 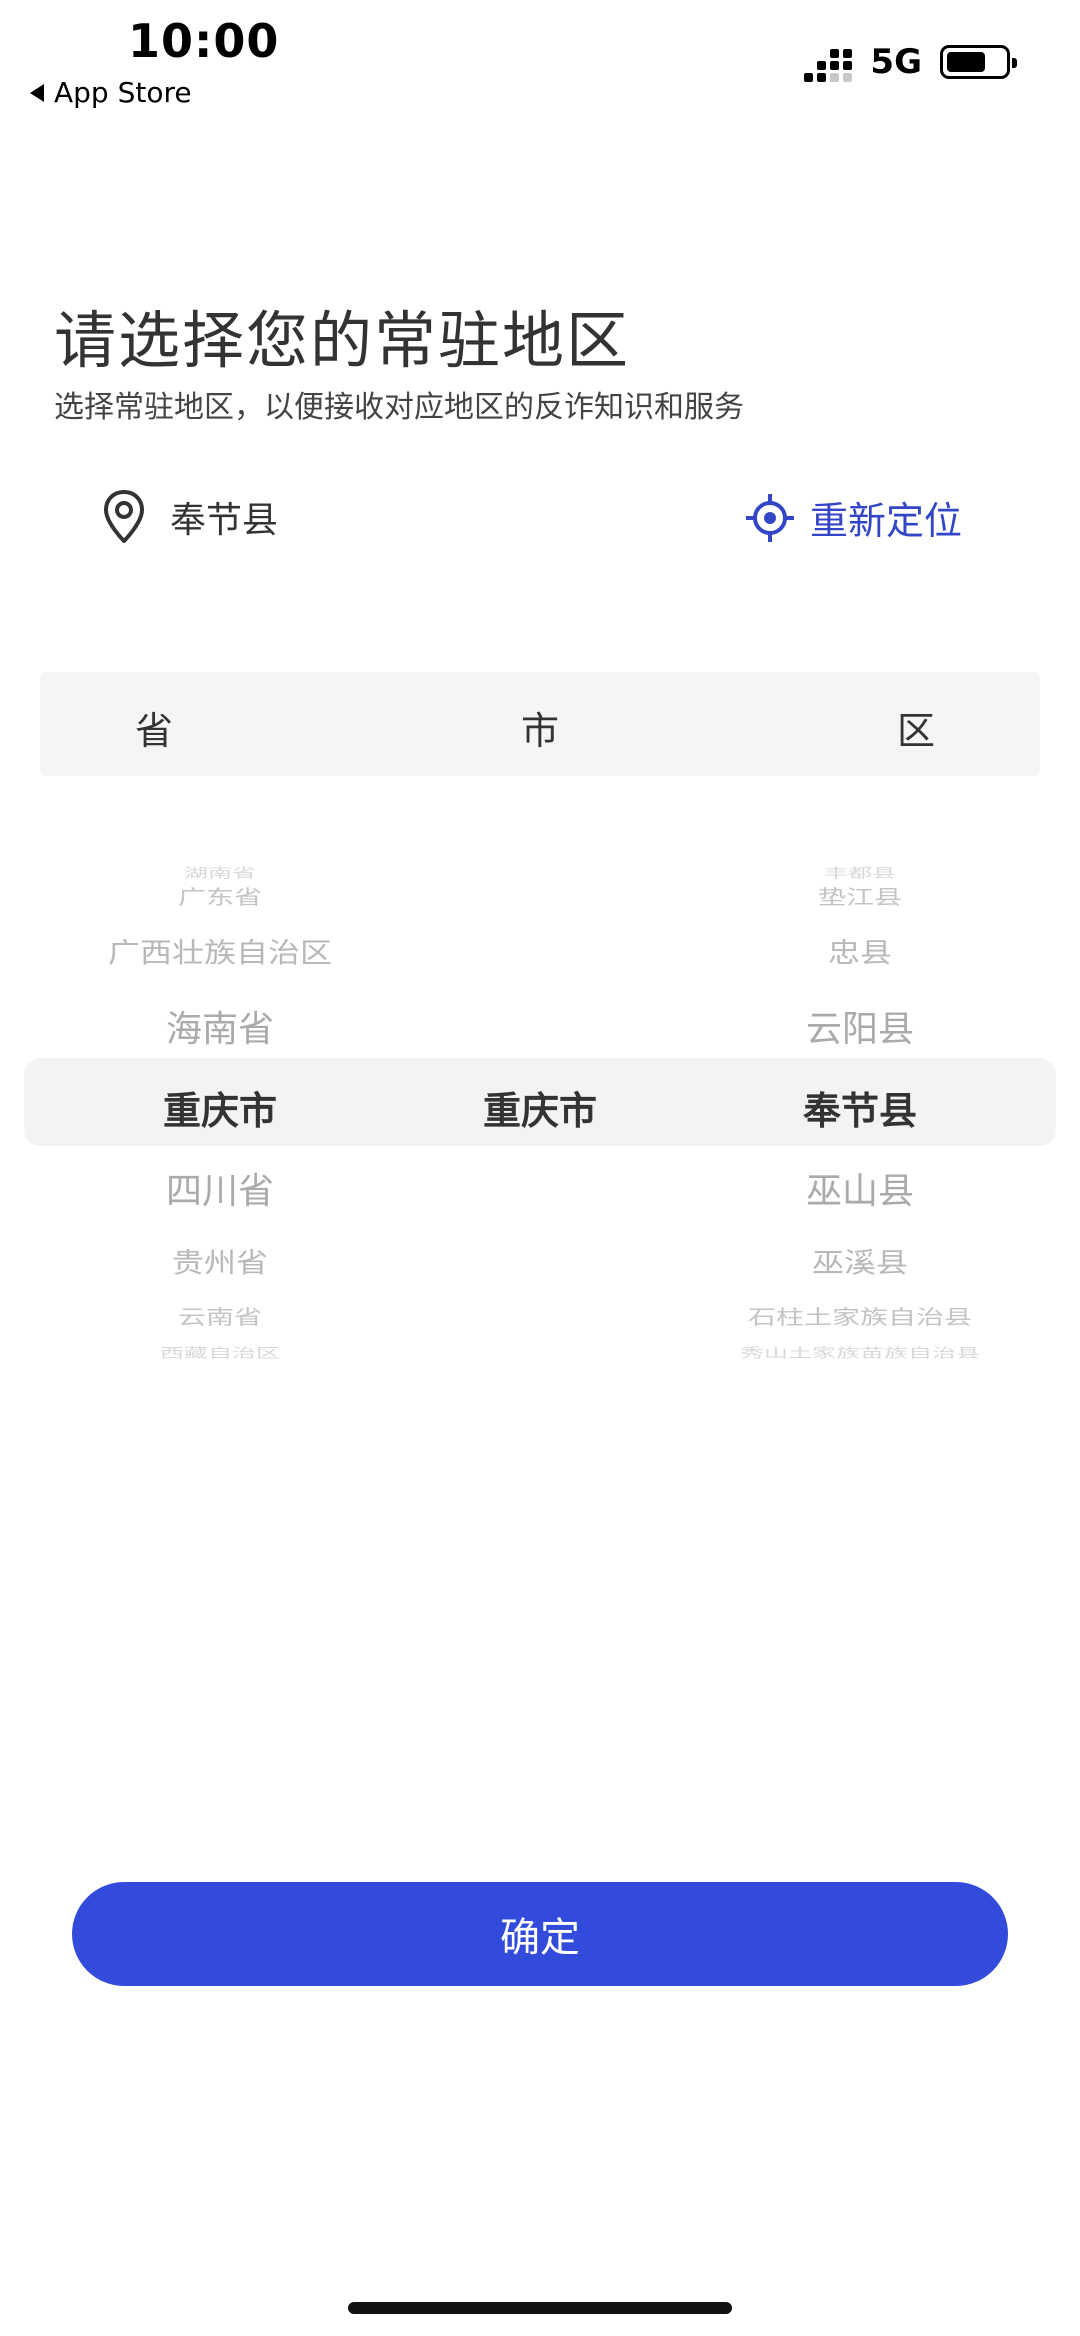 I want to click on city-item-selected: 重庆市, so click(x=540, y=1107).